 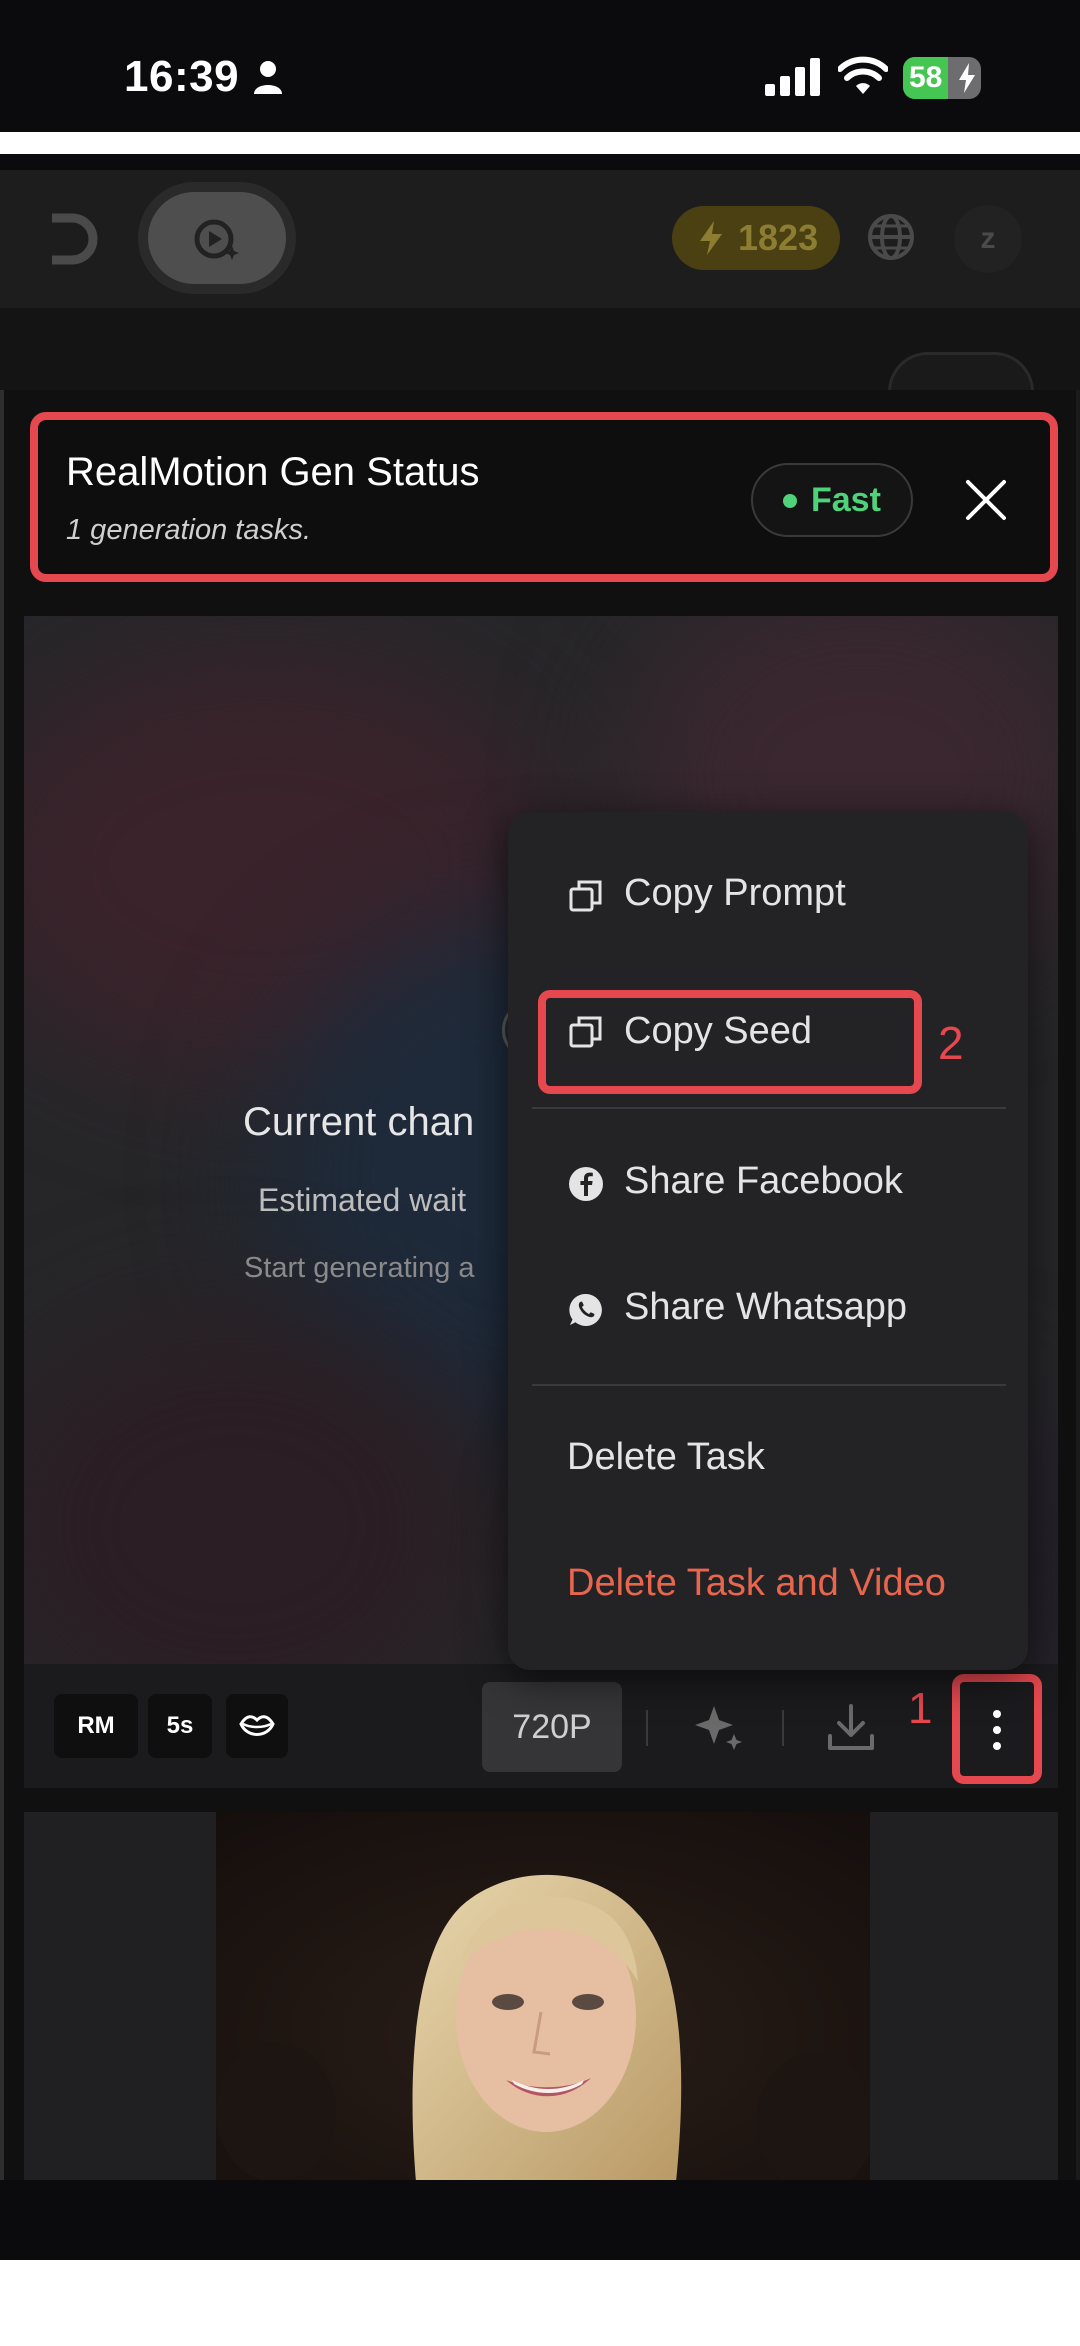 I want to click on annotation-step-2: 2, so click(x=951, y=1043).